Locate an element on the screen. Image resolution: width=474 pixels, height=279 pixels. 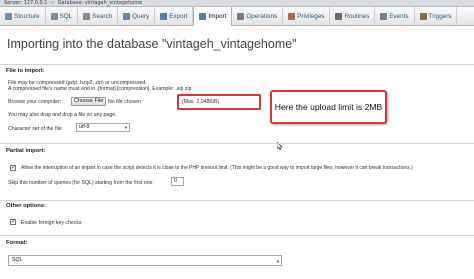
tab-sql: SQL is located at coordinates (62, 16).